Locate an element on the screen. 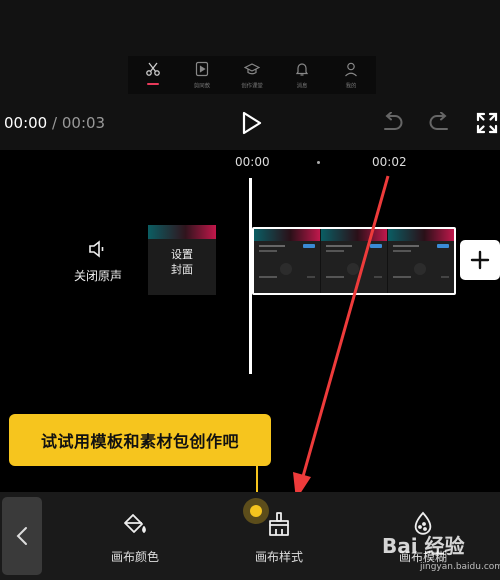 The width and height of the screenshot is (500, 580). cover-label: 设置 封面 is located at coordinates (182, 262).